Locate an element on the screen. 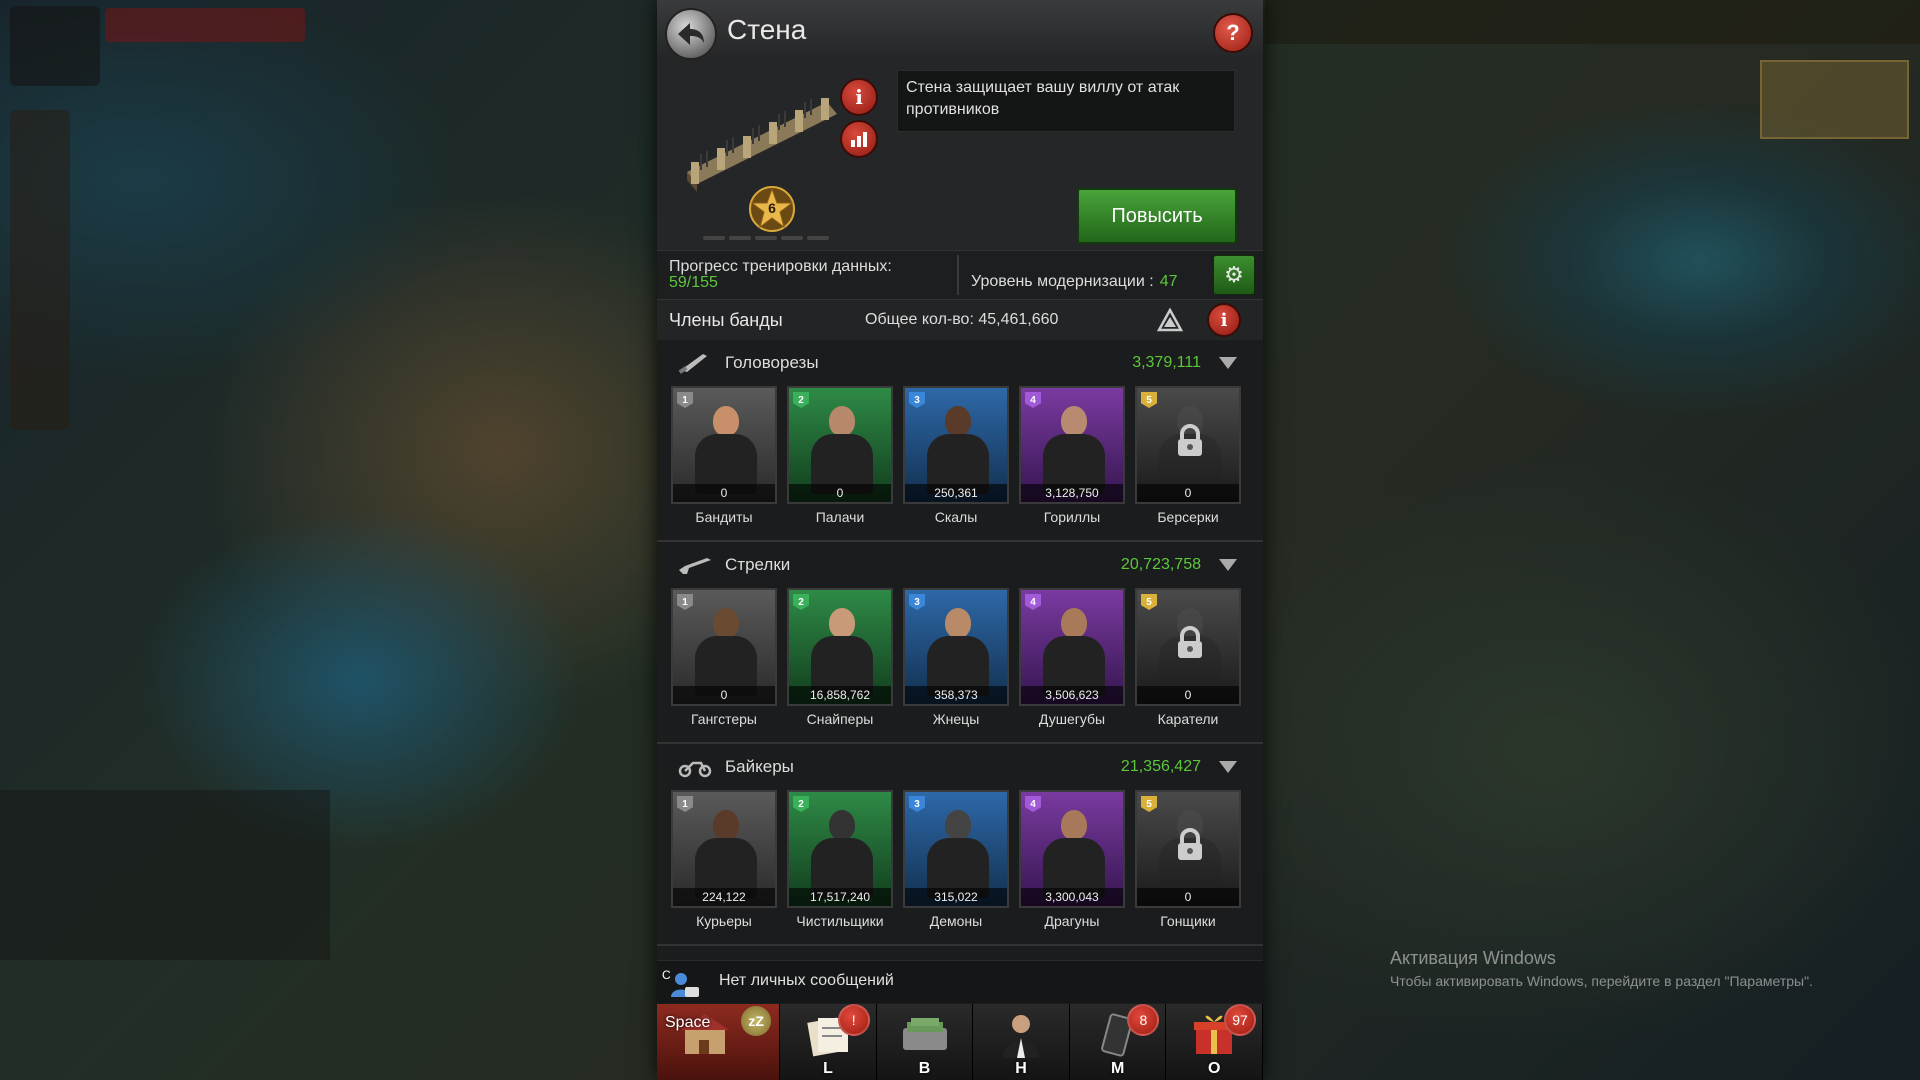  unit-card: 4 3,128,750 Гориллы is located at coordinates (1072, 455).